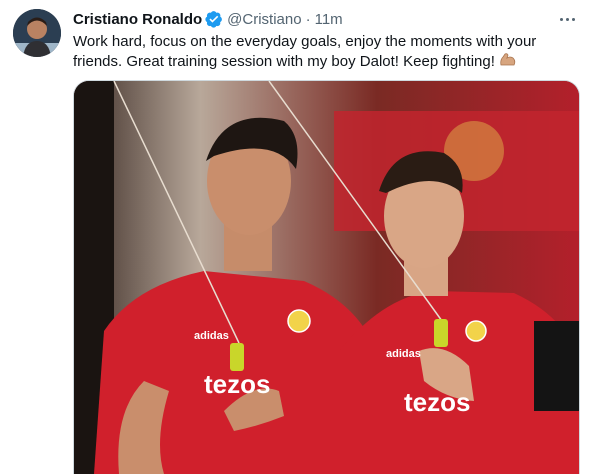 Image resolution: width=594 pixels, height=474 pixels. I want to click on tweet-timestamp: 11m, so click(329, 19).